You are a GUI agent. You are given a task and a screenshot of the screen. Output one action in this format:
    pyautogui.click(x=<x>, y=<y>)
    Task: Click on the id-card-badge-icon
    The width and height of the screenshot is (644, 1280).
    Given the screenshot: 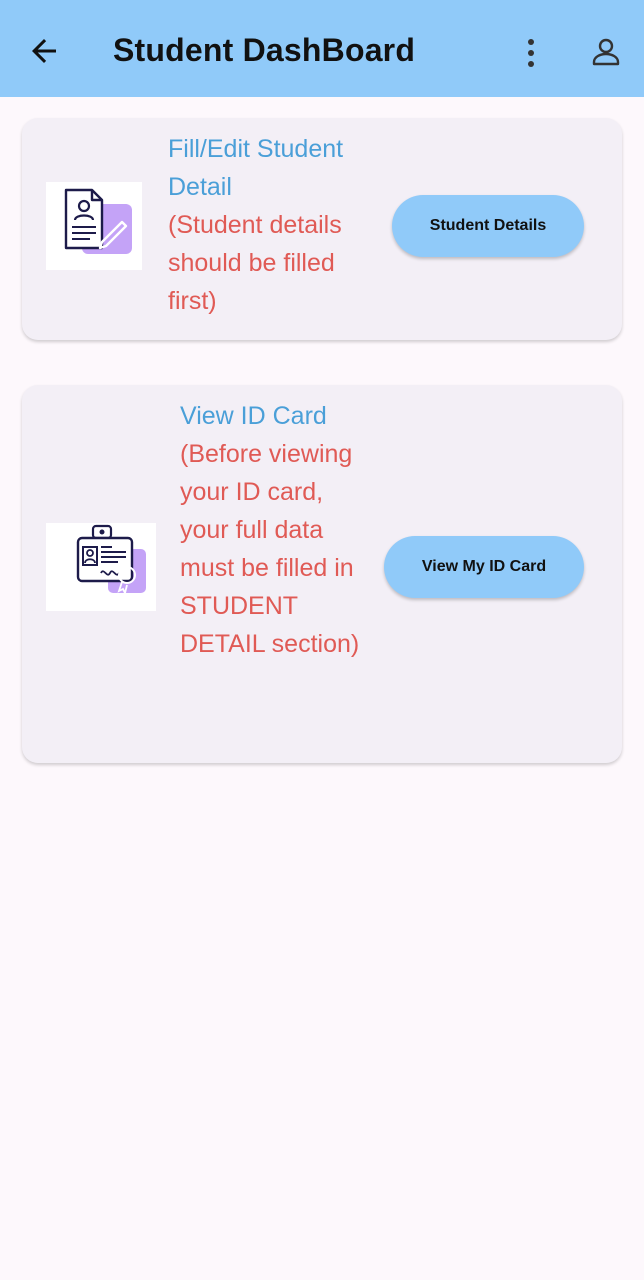 What is the action you would take?
    pyautogui.click(x=101, y=567)
    